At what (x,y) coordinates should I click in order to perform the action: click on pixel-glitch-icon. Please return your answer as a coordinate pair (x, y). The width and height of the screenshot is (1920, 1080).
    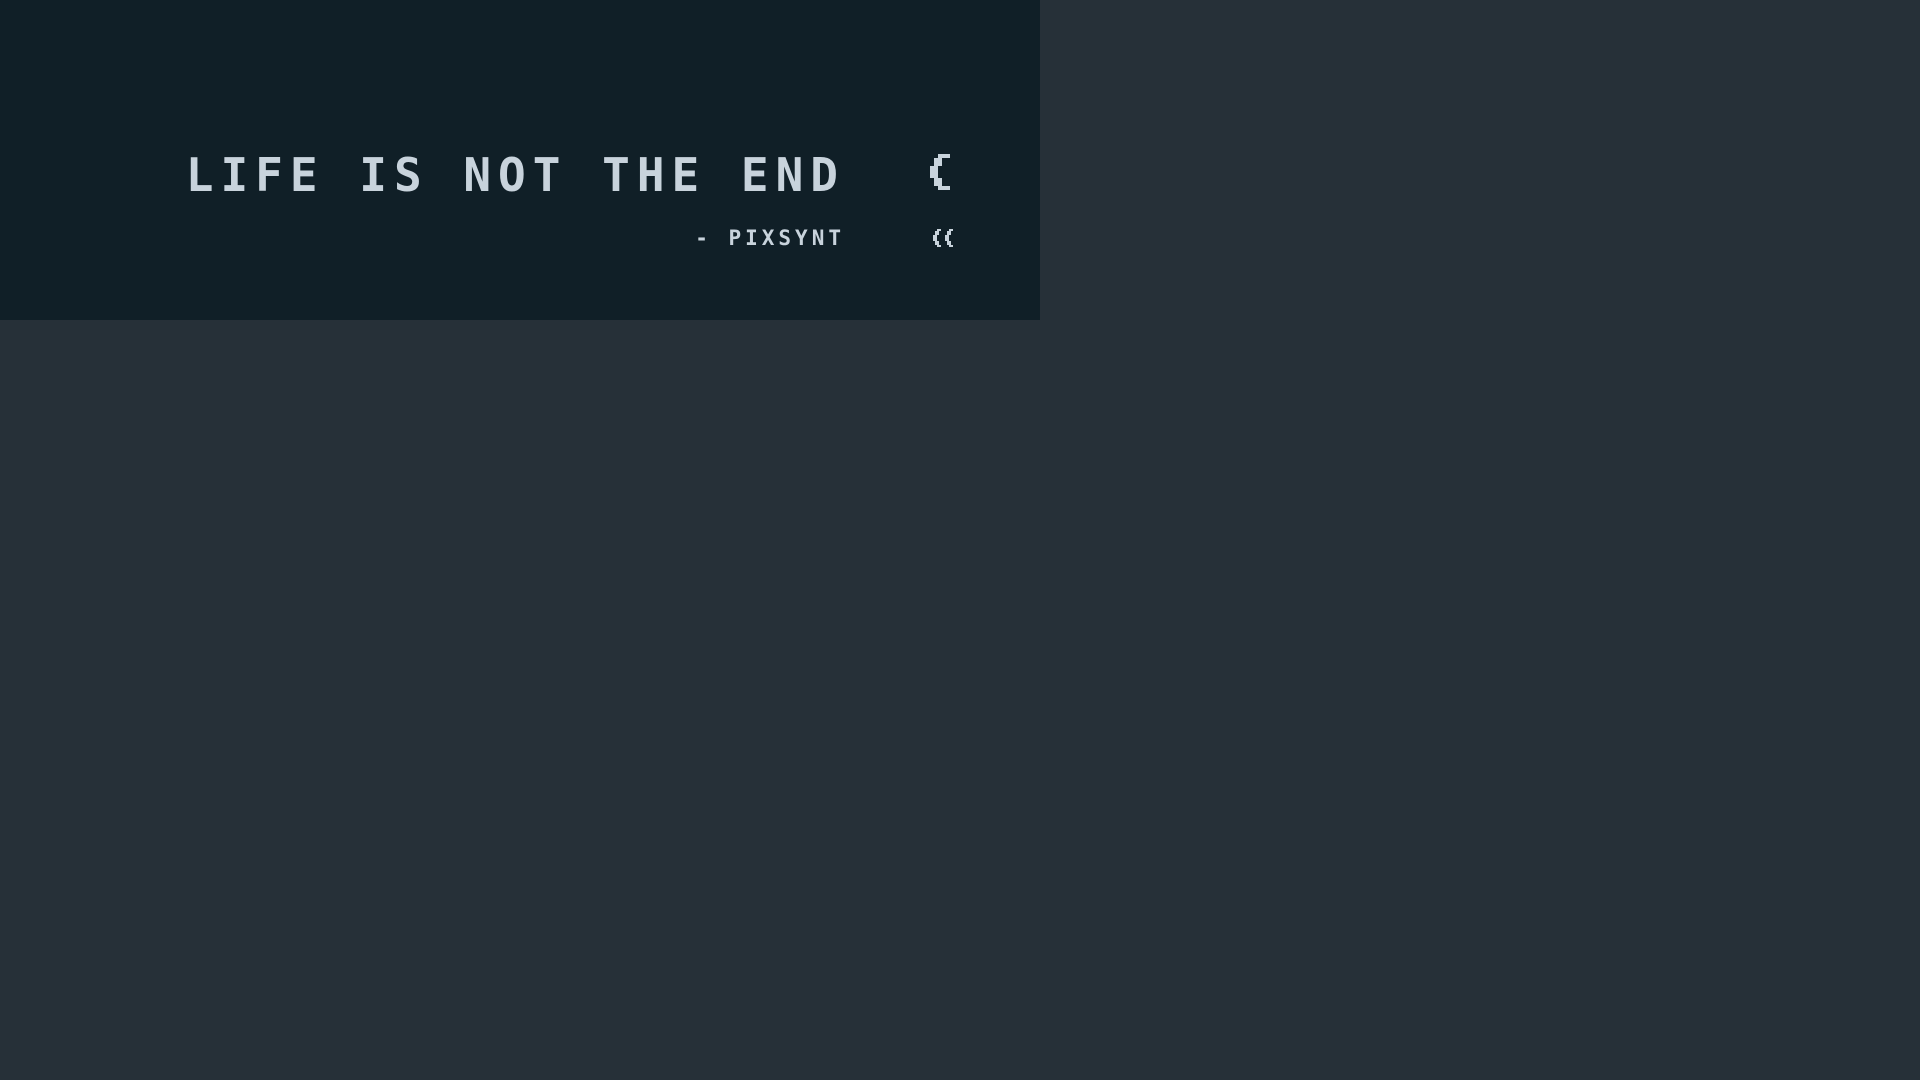
    Looking at the image, I should click on (940, 172).